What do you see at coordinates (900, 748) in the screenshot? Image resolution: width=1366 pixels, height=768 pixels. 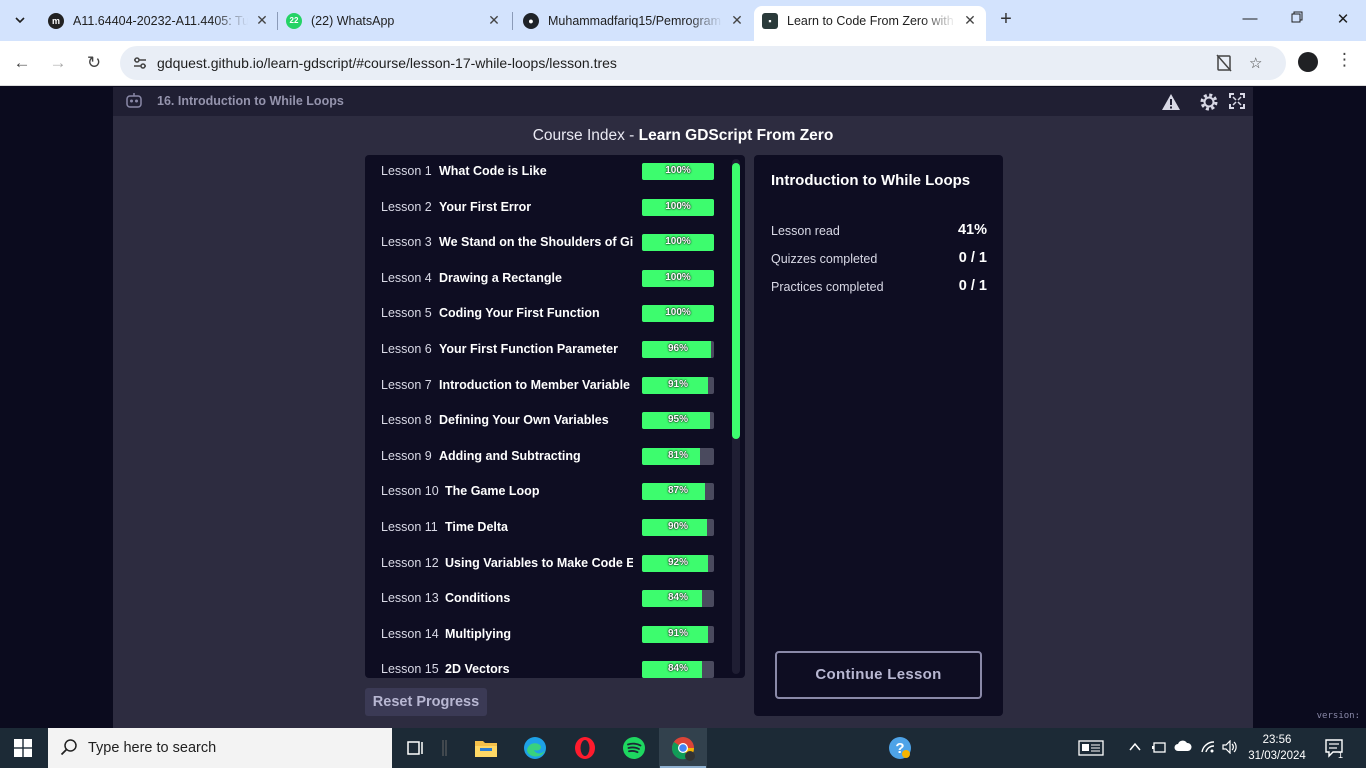 I see `help-icon: ?` at bounding box center [900, 748].